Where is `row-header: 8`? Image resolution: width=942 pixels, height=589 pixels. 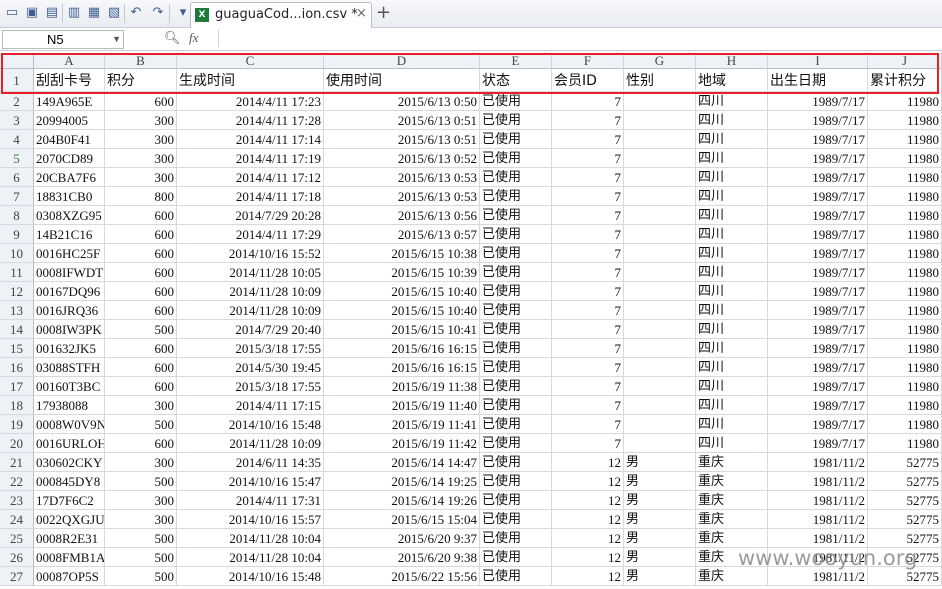
row-header: 8 is located at coordinates (17, 215).